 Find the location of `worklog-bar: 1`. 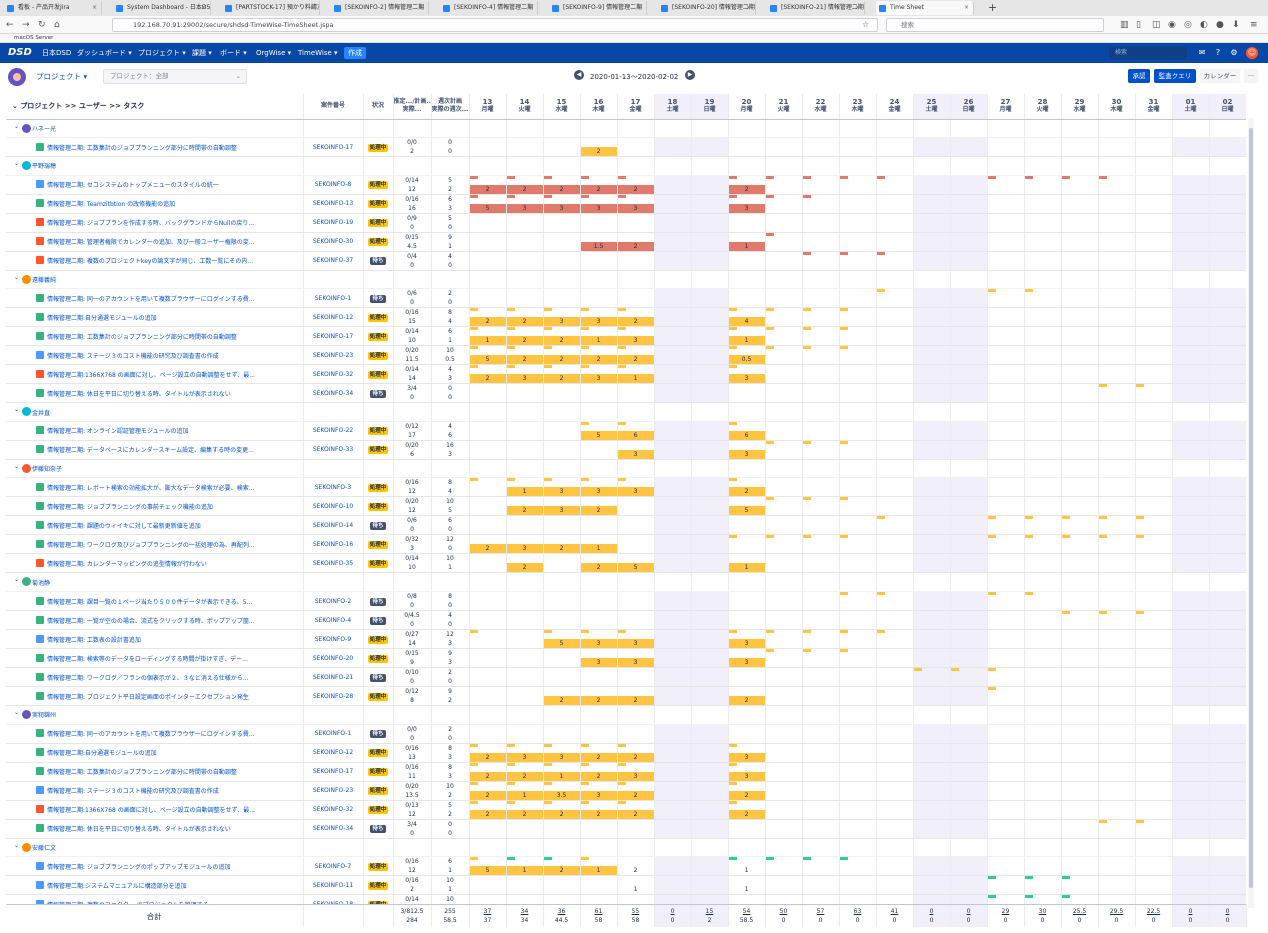

worklog-bar: 1 is located at coordinates (598, 548).